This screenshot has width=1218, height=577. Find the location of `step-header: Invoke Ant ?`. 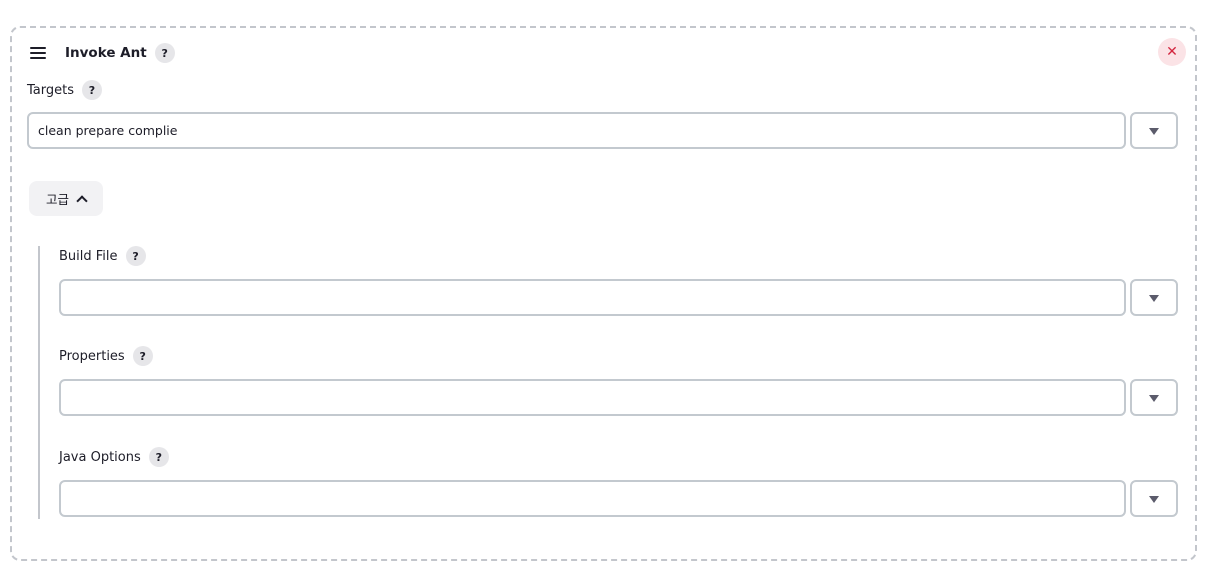

step-header: Invoke Ant ? is located at coordinates (102, 53).